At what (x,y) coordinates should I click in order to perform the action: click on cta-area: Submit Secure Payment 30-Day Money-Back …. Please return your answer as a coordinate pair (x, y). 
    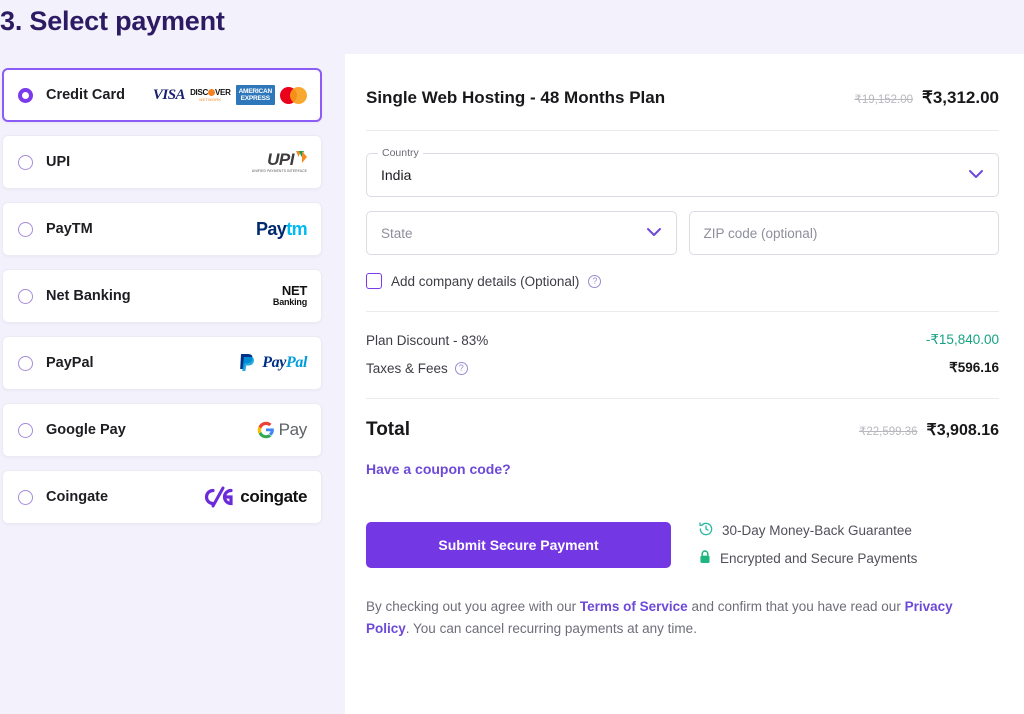
    Looking at the image, I should click on (682, 544).